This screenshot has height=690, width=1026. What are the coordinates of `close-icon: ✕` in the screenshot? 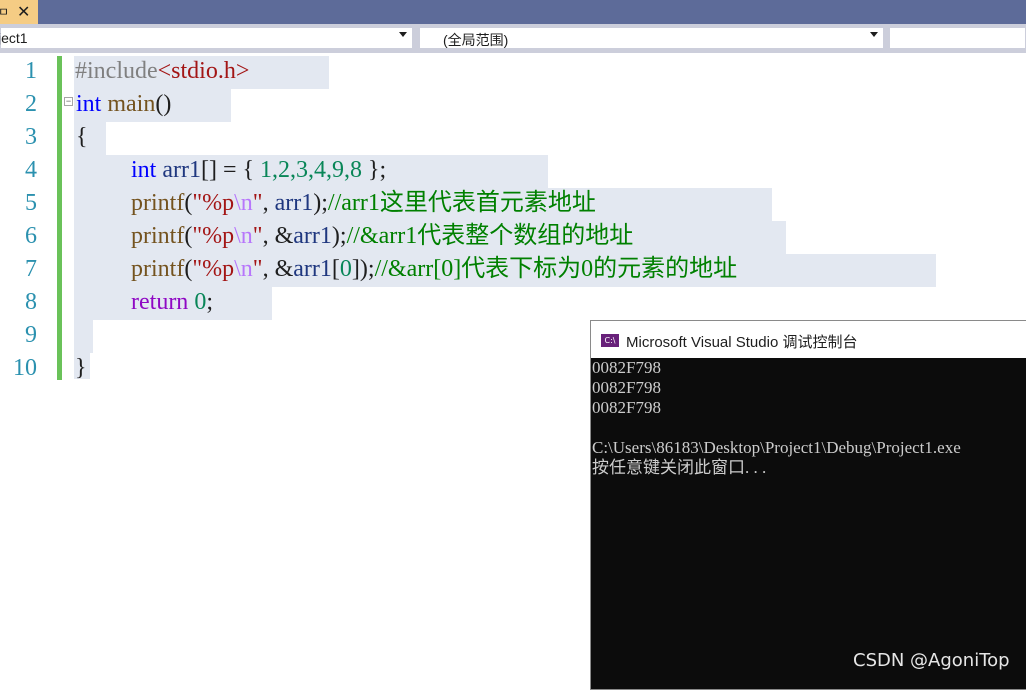 It's located at (23, 12).